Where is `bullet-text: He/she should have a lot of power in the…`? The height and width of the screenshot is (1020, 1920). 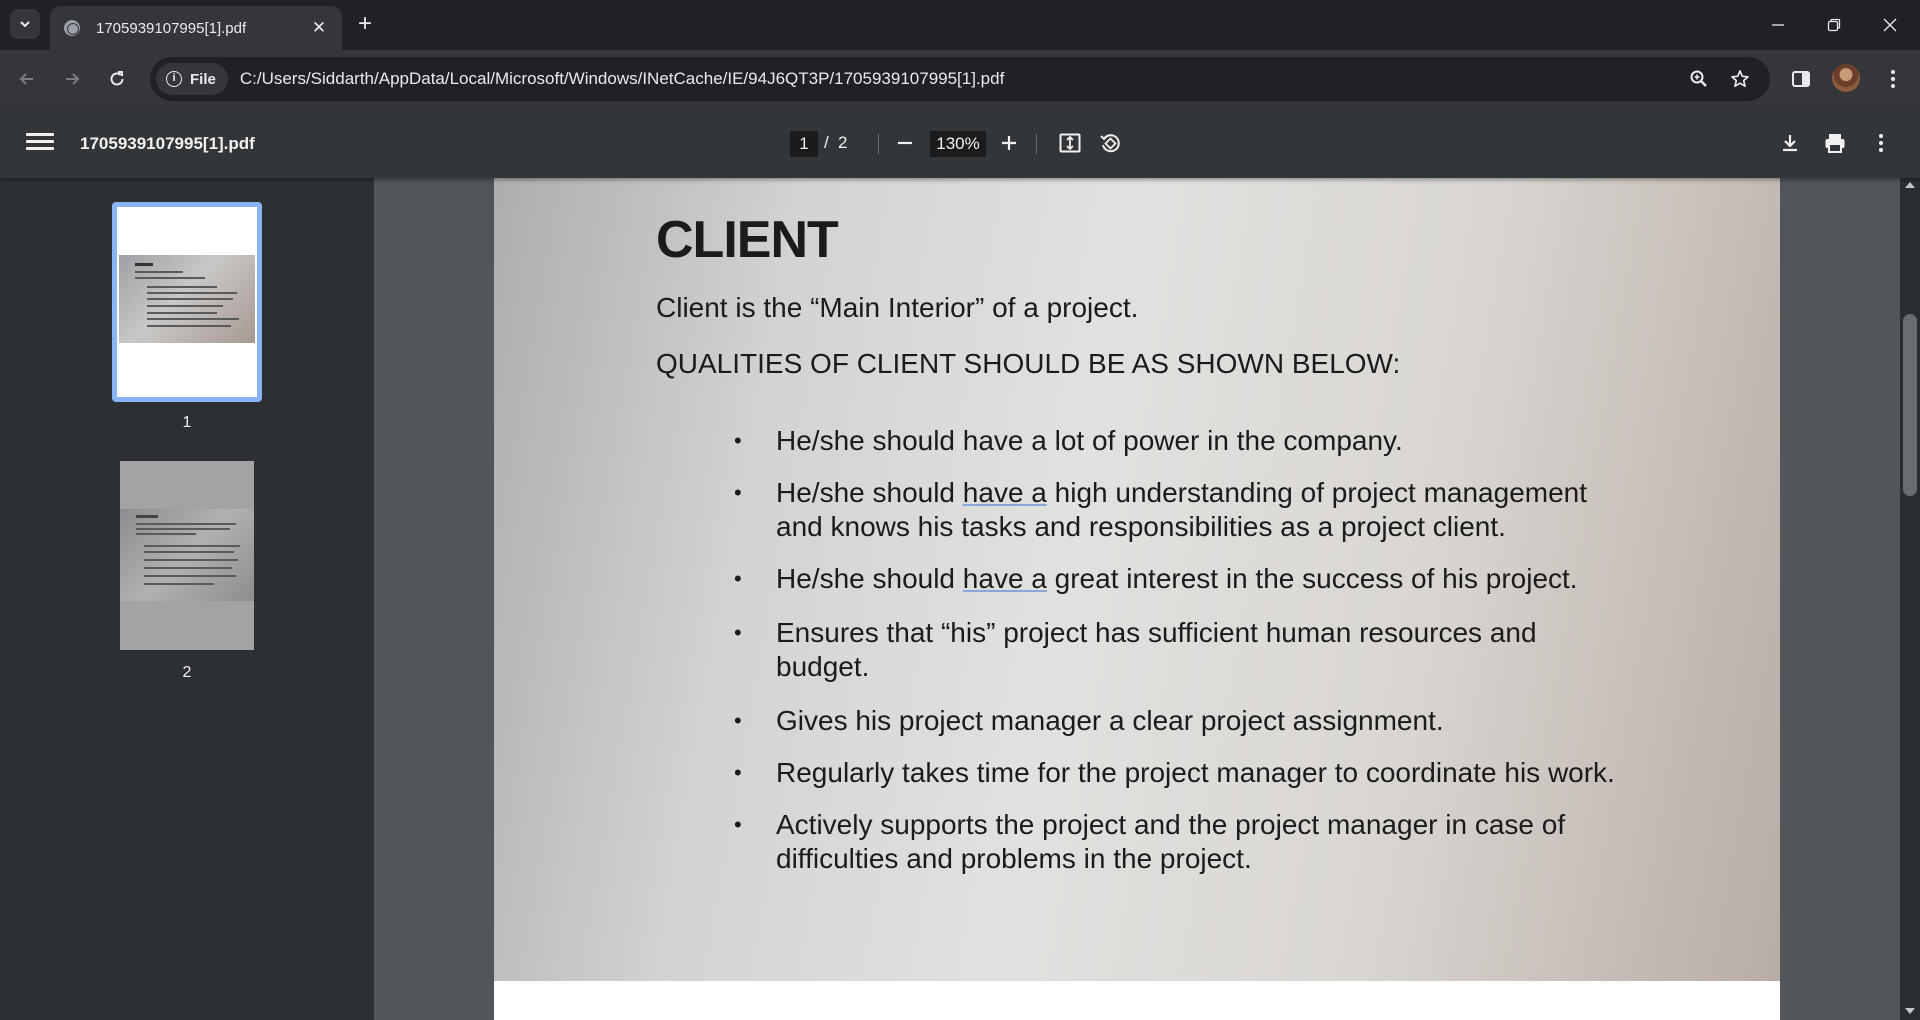
bullet-text: He/she should have a lot of power in the… is located at coordinates (1089, 440).